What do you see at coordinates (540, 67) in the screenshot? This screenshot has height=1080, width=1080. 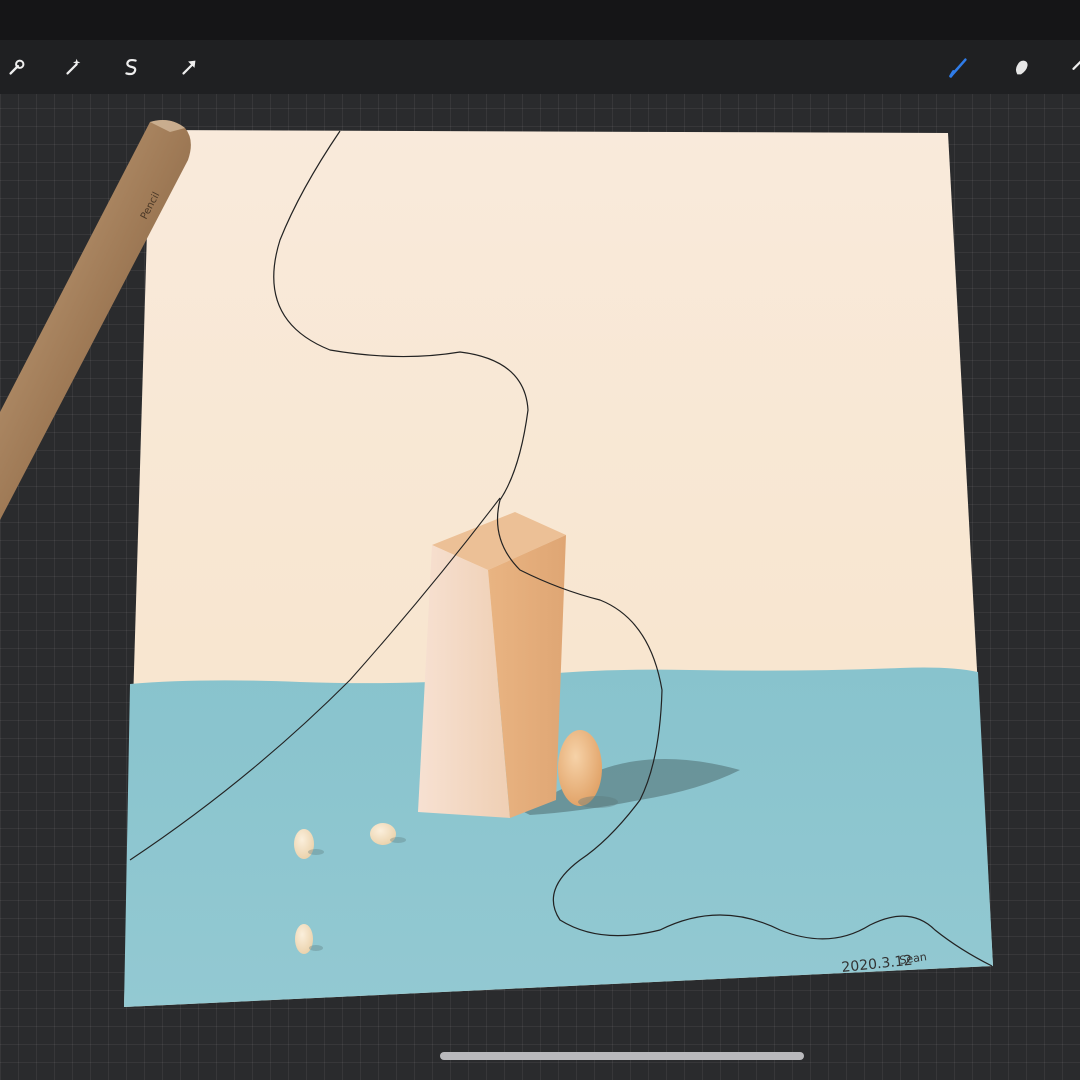 I see `procreate-toolbar` at bounding box center [540, 67].